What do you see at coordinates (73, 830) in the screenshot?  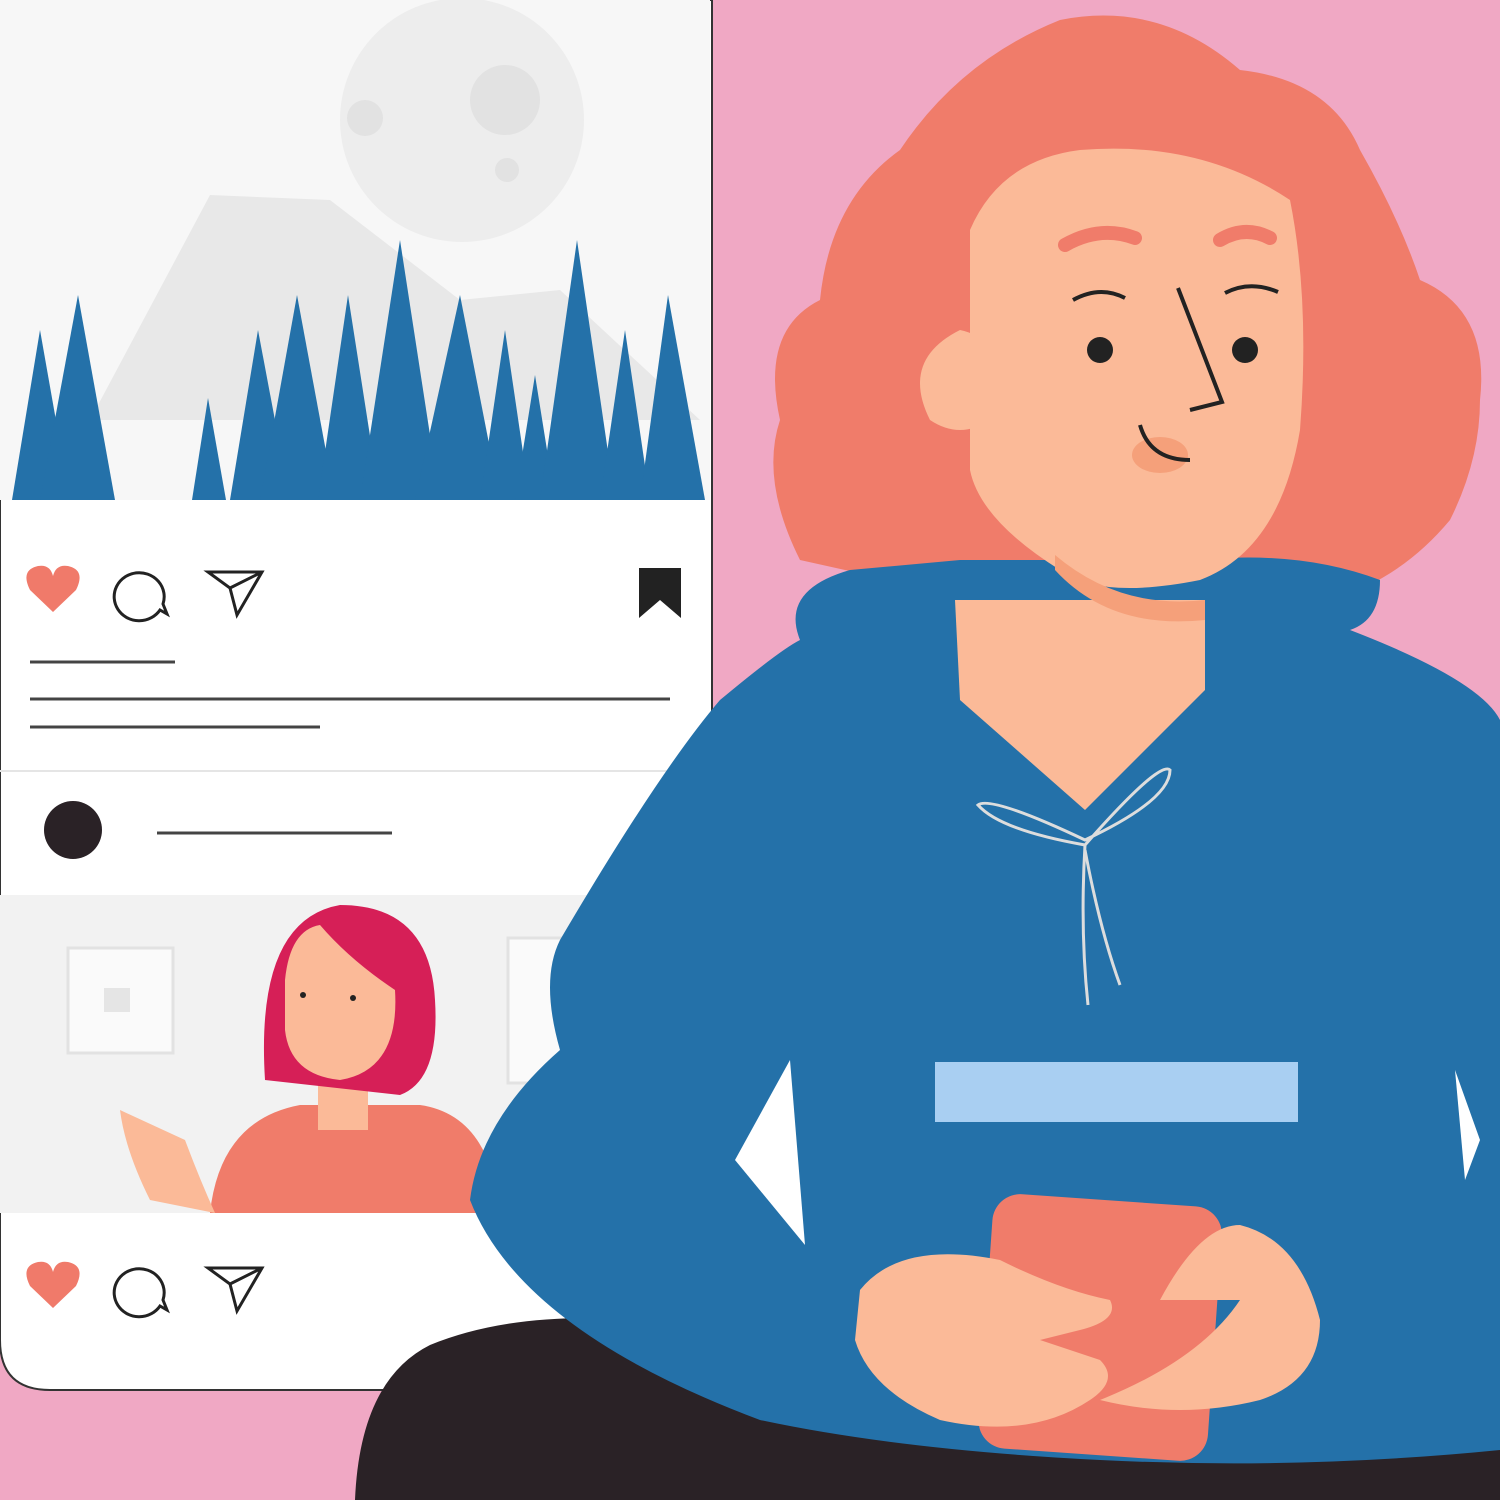 I see `avatar` at bounding box center [73, 830].